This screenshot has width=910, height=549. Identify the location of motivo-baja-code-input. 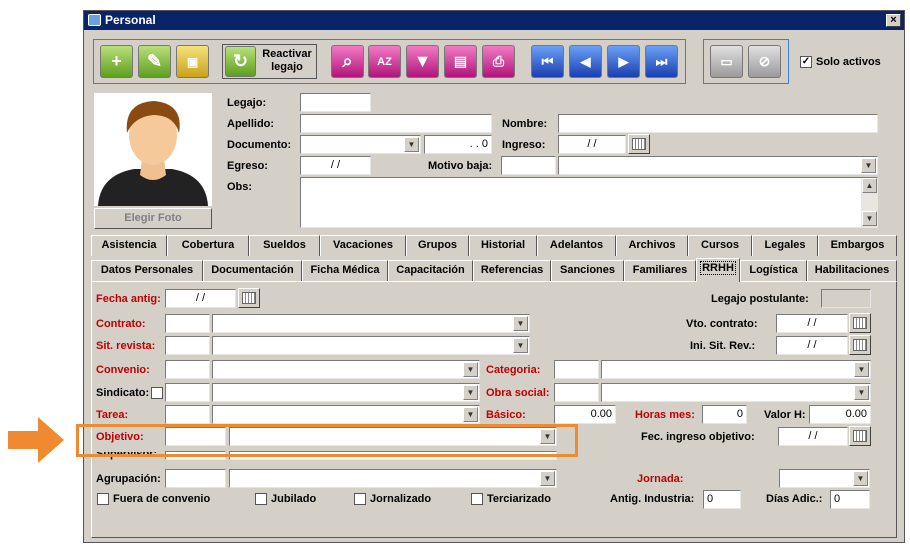
(528, 165).